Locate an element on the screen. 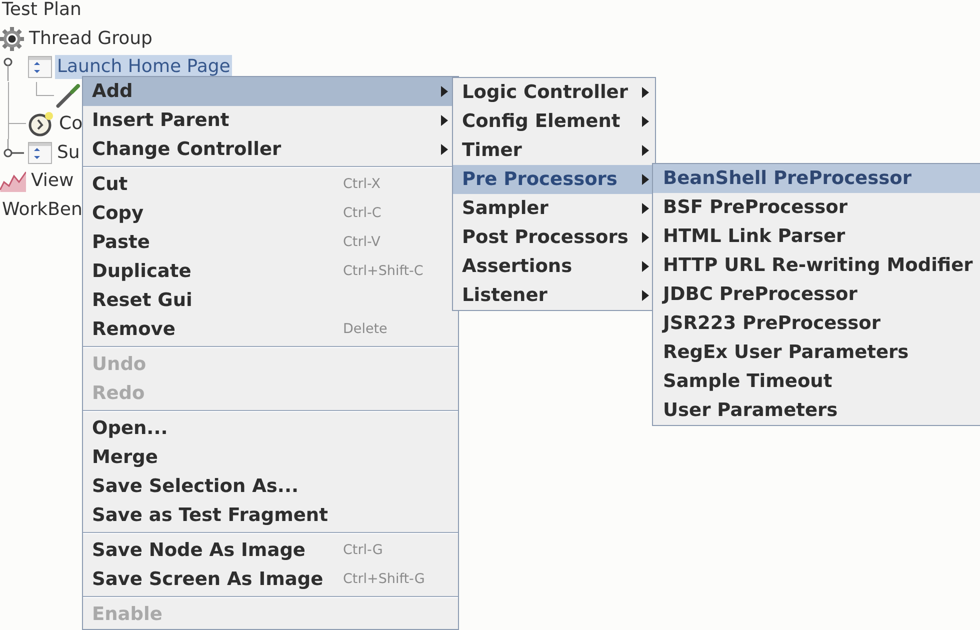 The width and height of the screenshot is (980, 630). menu-item: Merge is located at coordinates (270, 457).